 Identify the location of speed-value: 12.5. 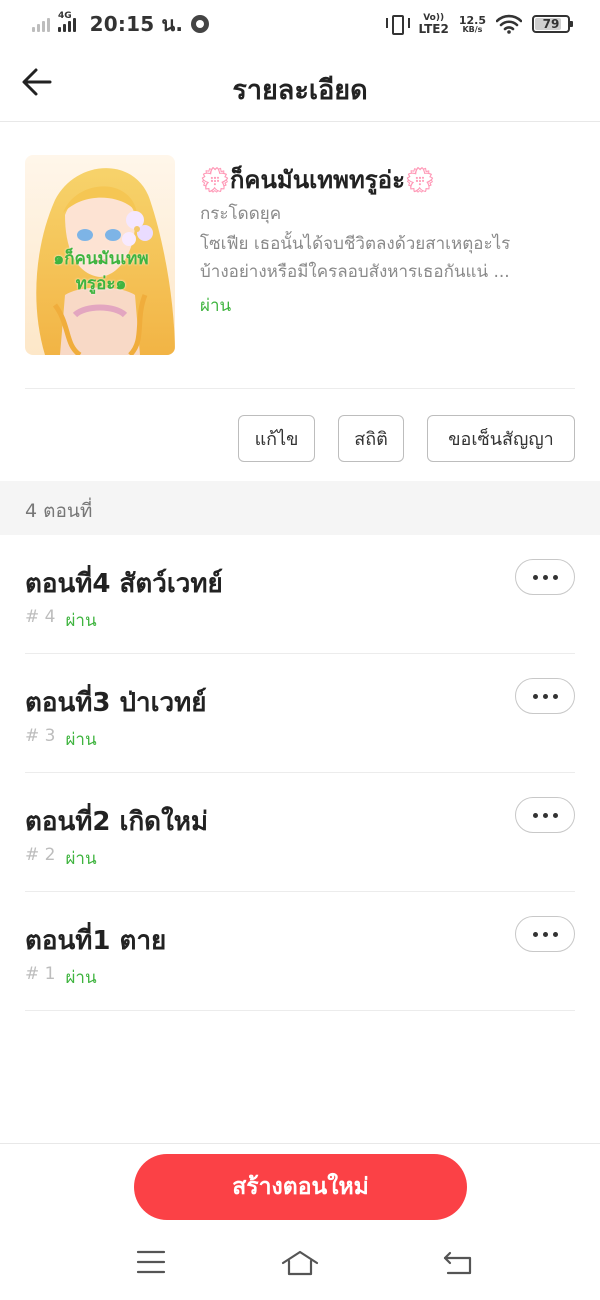
(472, 20).